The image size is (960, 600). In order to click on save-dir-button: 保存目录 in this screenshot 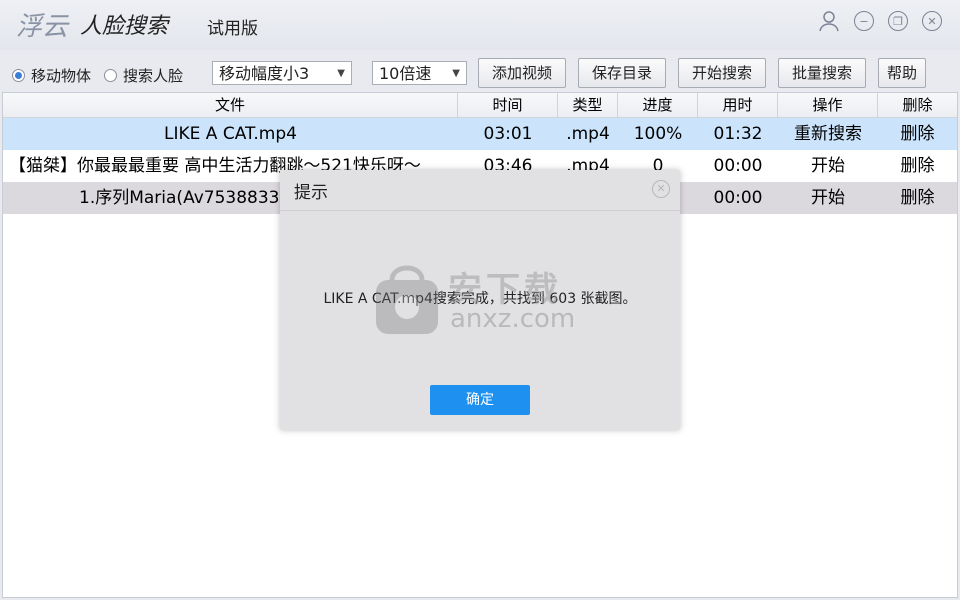, I will do `click(622, 73)`.